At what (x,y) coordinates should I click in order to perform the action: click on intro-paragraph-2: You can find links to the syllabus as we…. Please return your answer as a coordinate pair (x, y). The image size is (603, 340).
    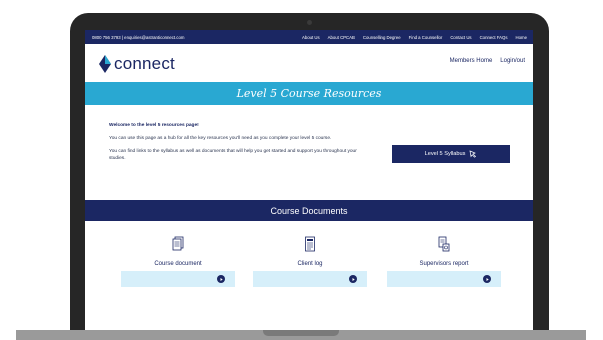
    Looking at the image, I should click on (233, 155).